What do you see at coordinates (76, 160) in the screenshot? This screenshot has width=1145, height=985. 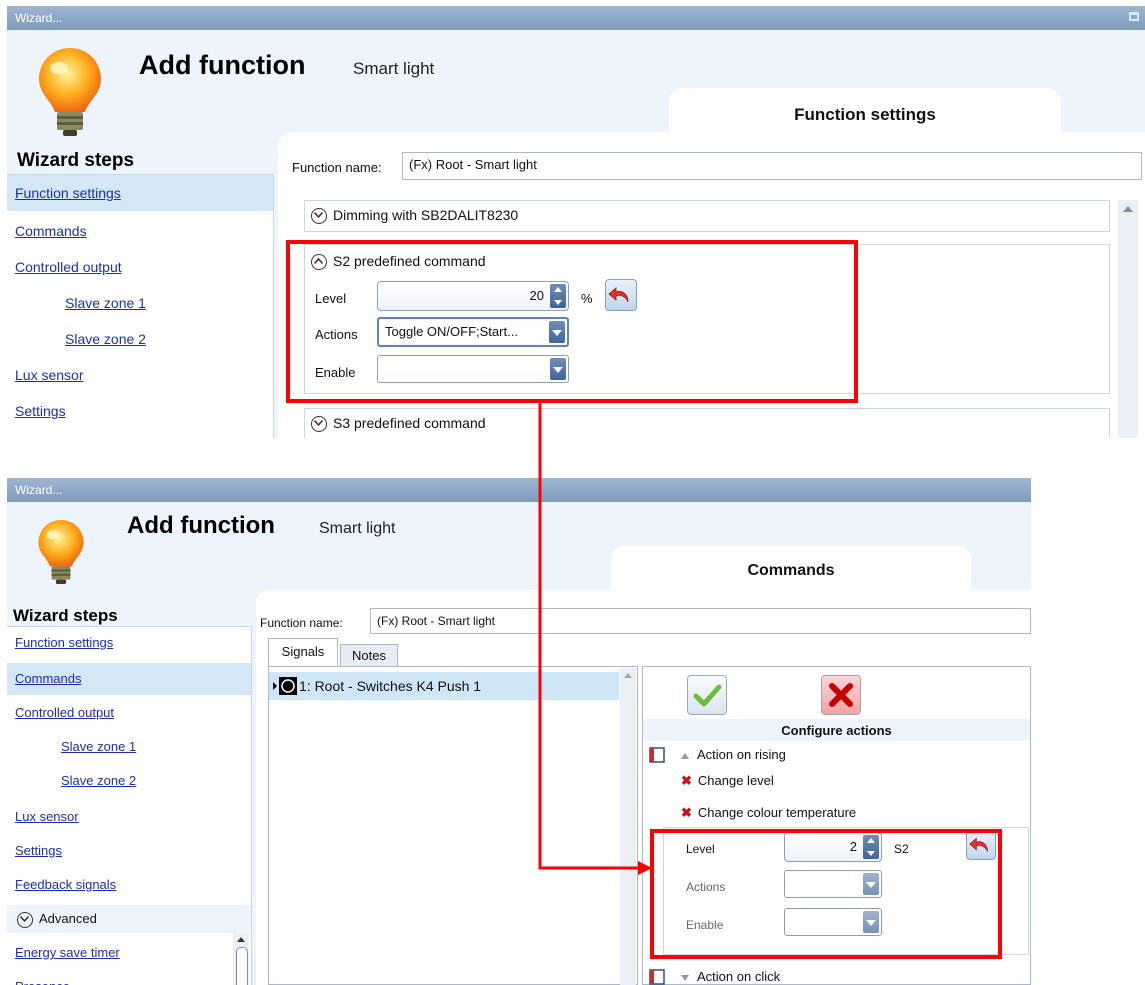 I see `top-wizard-steps-title: Wizard steps` at bounding box center [76, 160].